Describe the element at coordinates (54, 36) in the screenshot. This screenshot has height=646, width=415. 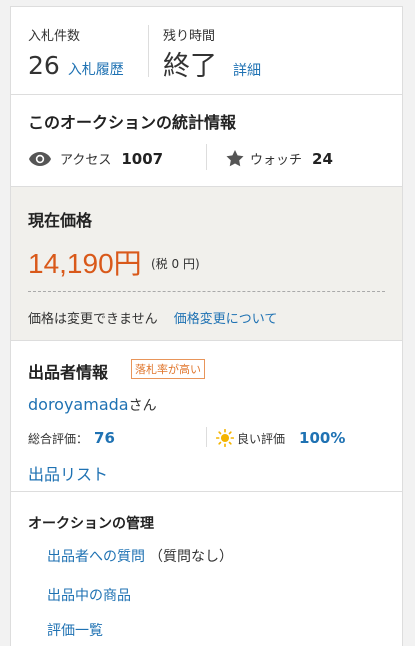
I see `bid-count-label: 入札件数` at that location.